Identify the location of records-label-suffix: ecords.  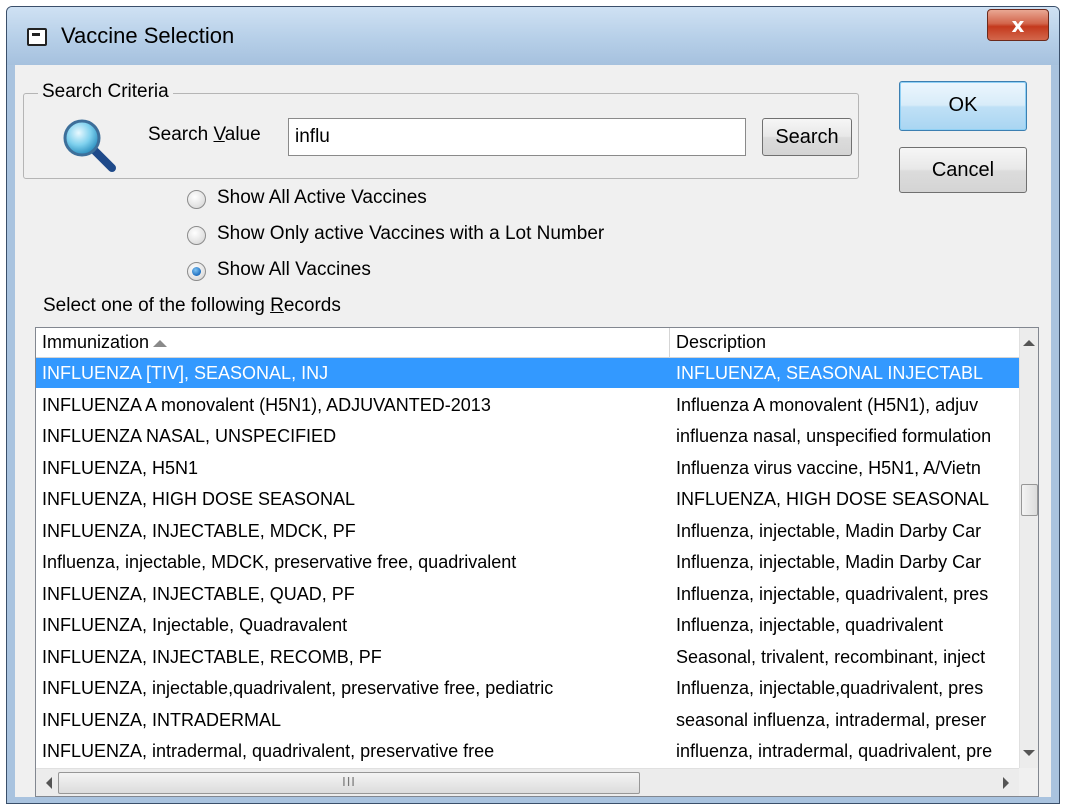
(312, 305).